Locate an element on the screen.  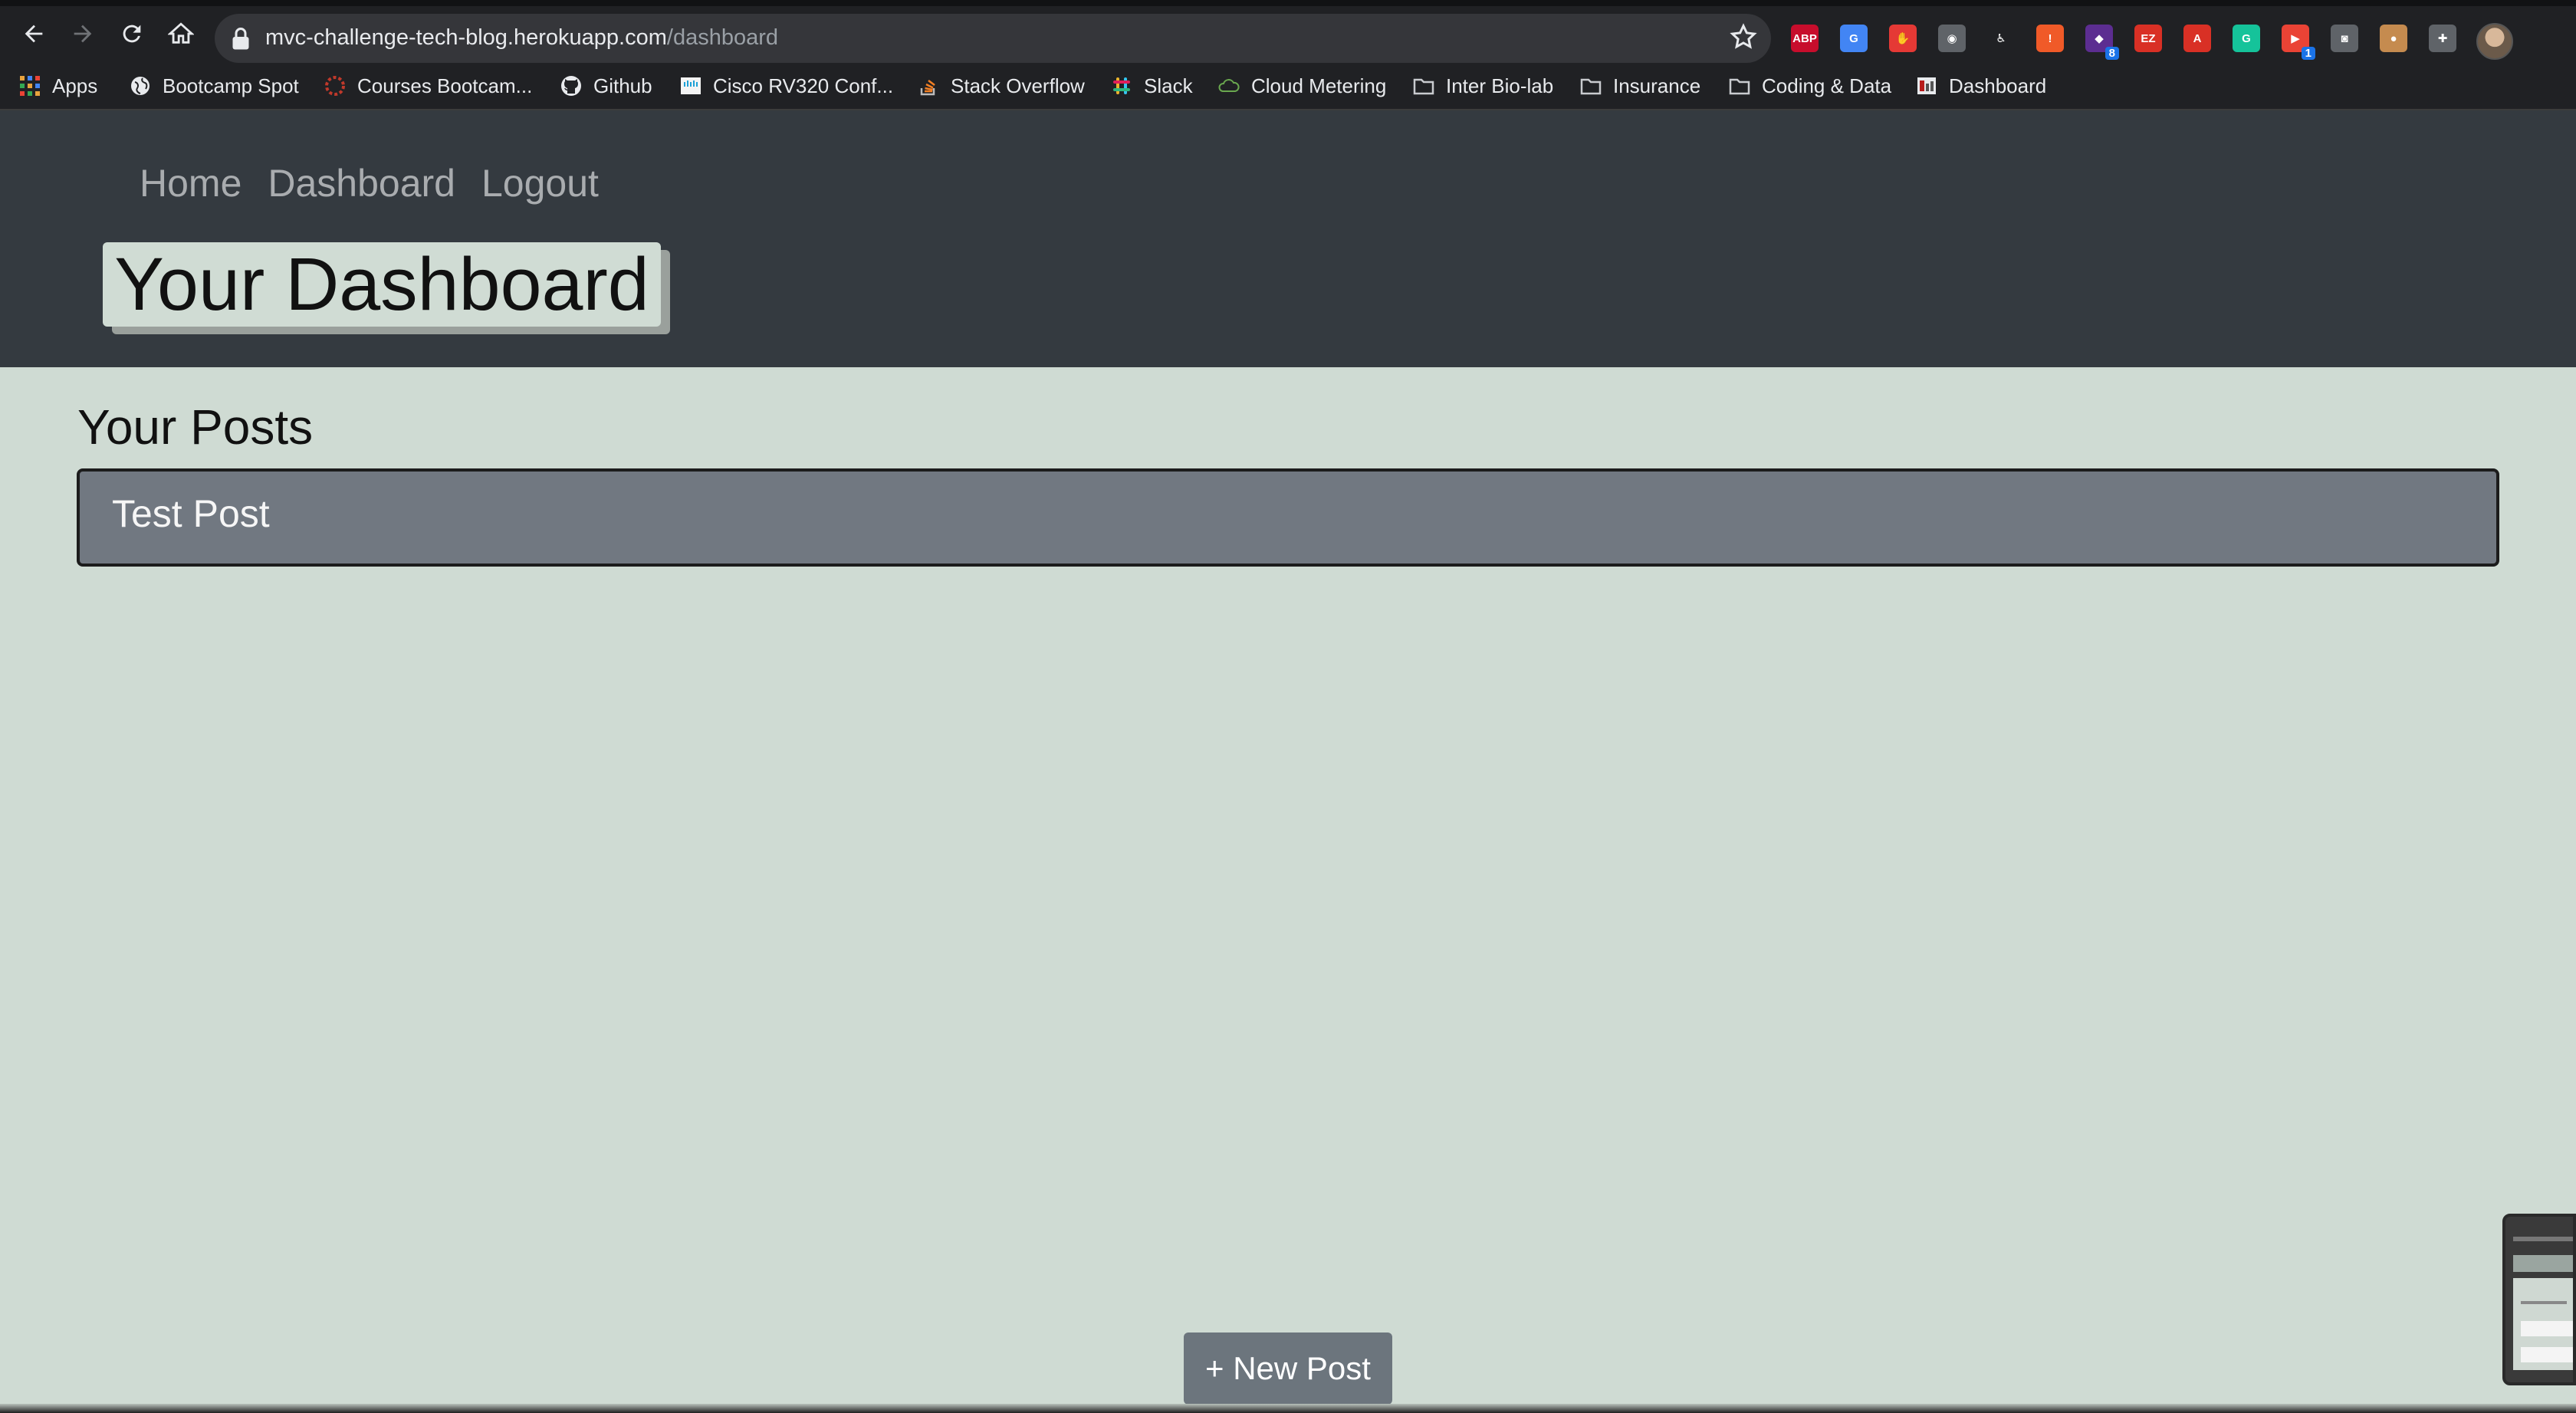
puzzle-icon-glyph: ✚ is located at coordinates (2443, 38).